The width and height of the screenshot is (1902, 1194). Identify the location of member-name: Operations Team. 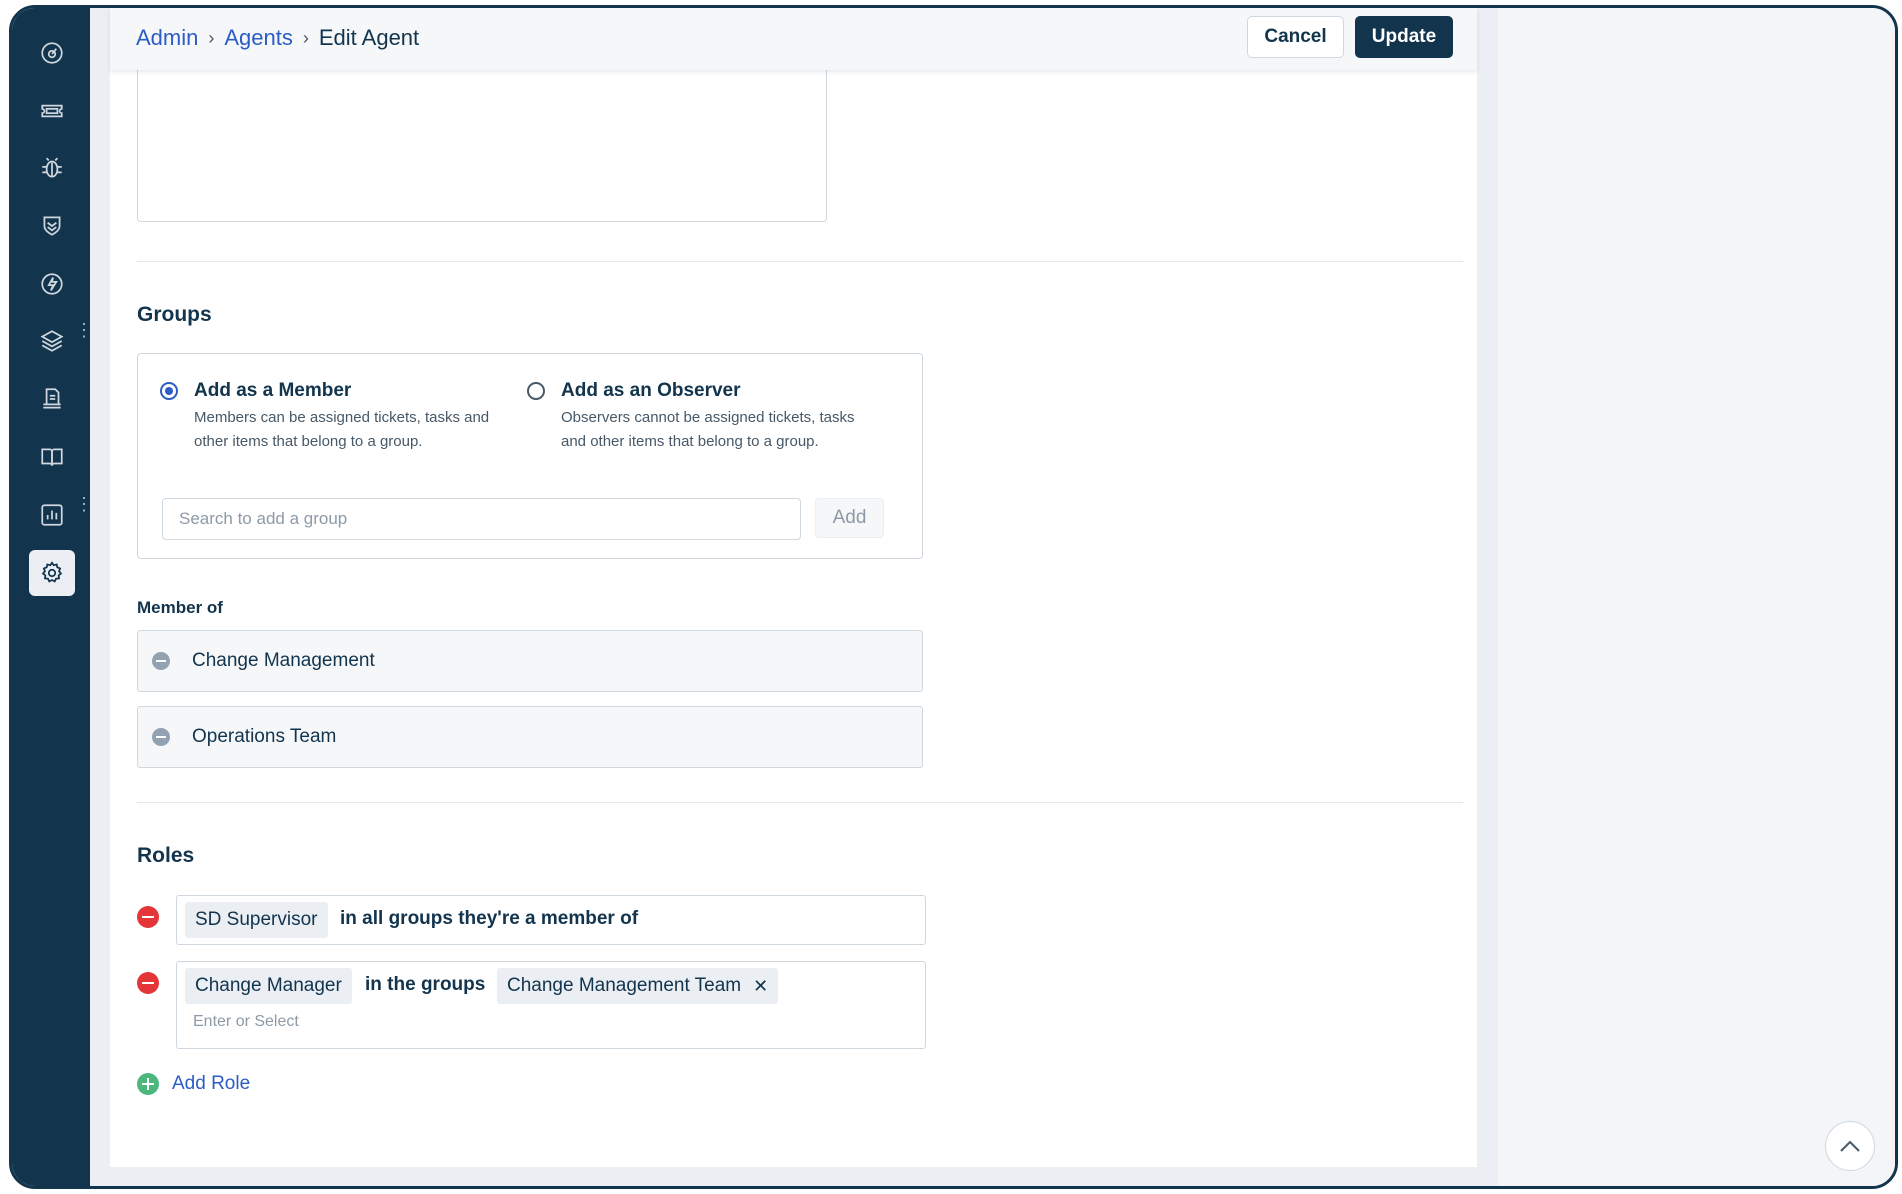
(264, 736).